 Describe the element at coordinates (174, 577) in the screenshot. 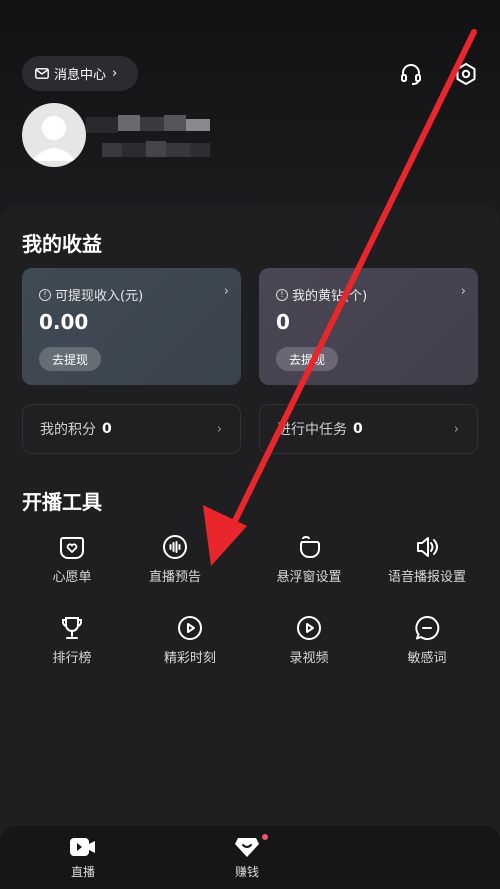

I see `tool-label: 直播预告` at that location.